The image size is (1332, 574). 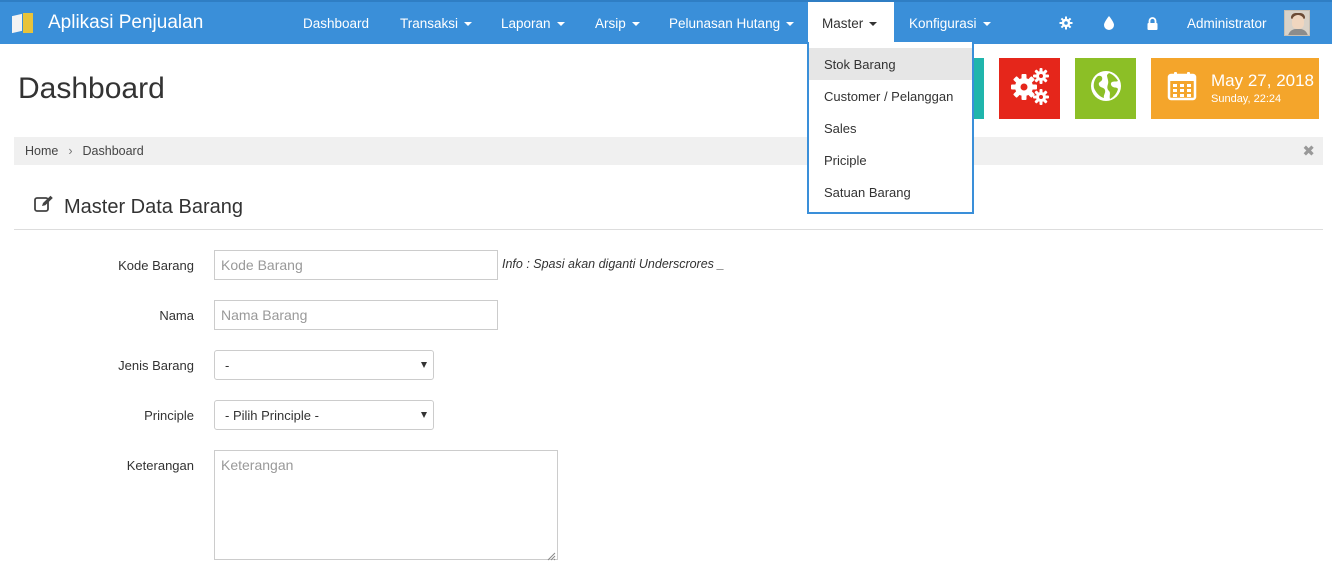 I want to click on section-header: Master Data Barang, so click(x=138, y=207).